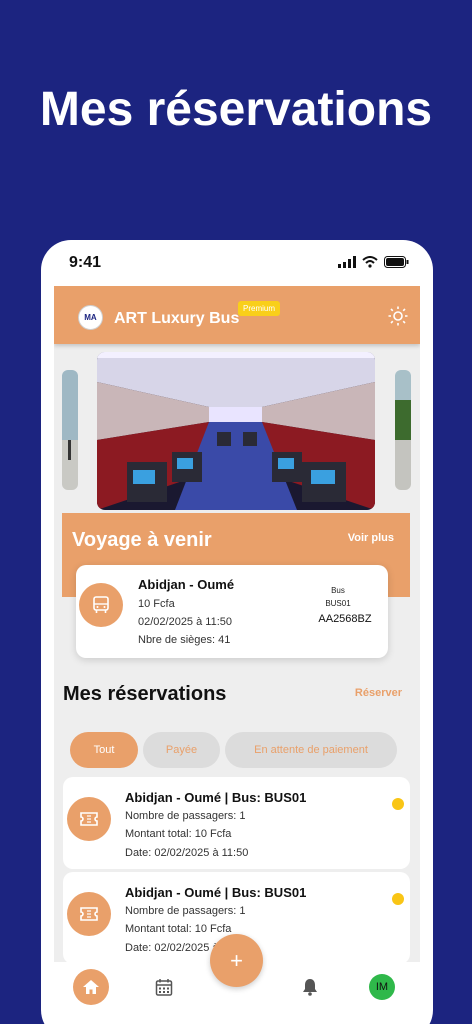  I want to click on reservations-title: Mes réservations, so click(145, 694).